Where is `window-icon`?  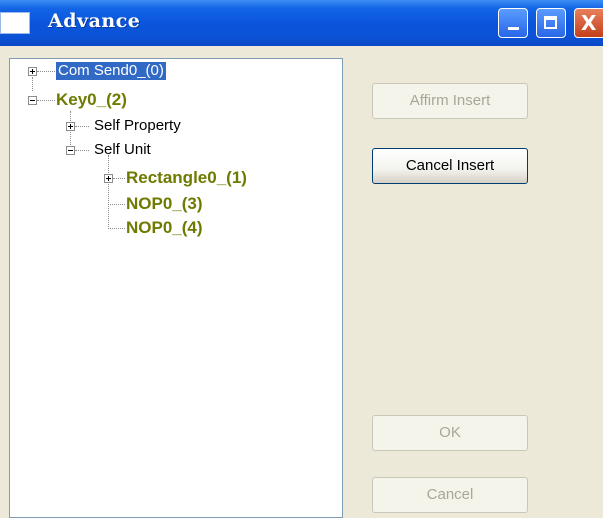 window-icon is located at coordinates (15, 23).